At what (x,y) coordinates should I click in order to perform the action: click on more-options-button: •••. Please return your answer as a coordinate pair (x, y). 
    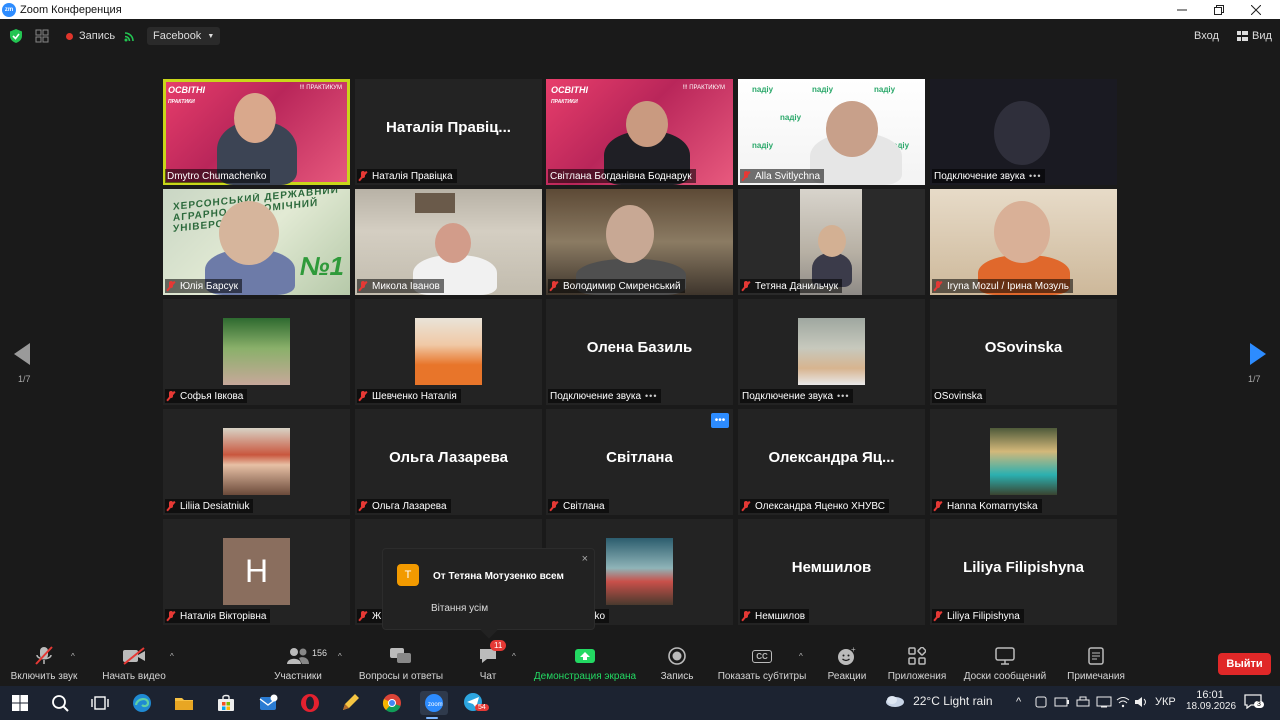
    Looking at the image, I should click on (720, 420).